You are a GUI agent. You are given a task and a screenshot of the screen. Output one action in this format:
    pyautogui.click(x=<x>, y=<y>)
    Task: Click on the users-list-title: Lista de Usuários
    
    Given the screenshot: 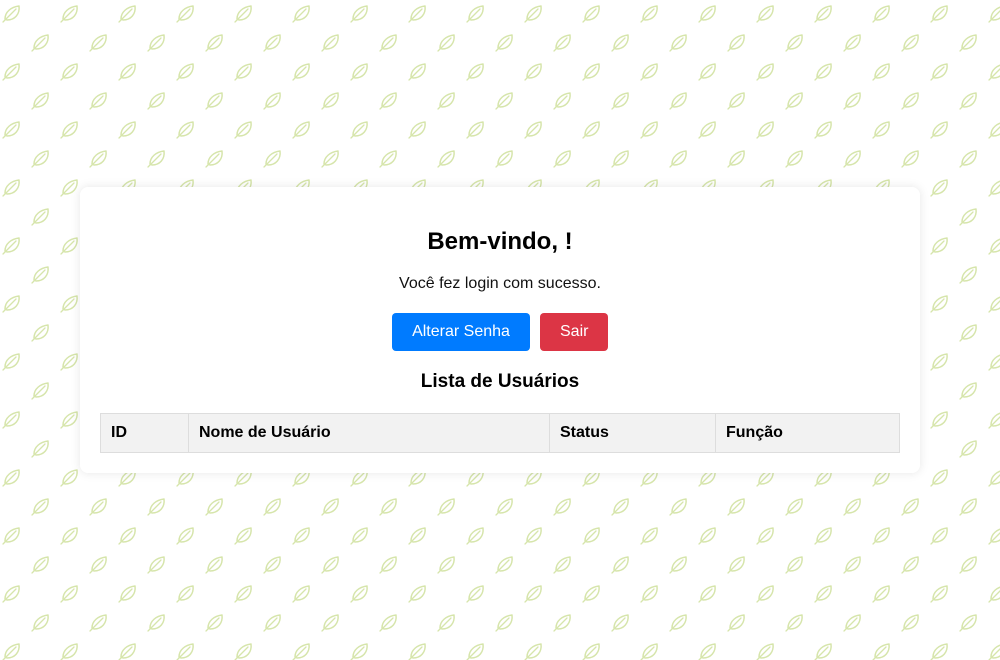 What is the action you would take?
    pyautogui.click(x=500, y=381)
    